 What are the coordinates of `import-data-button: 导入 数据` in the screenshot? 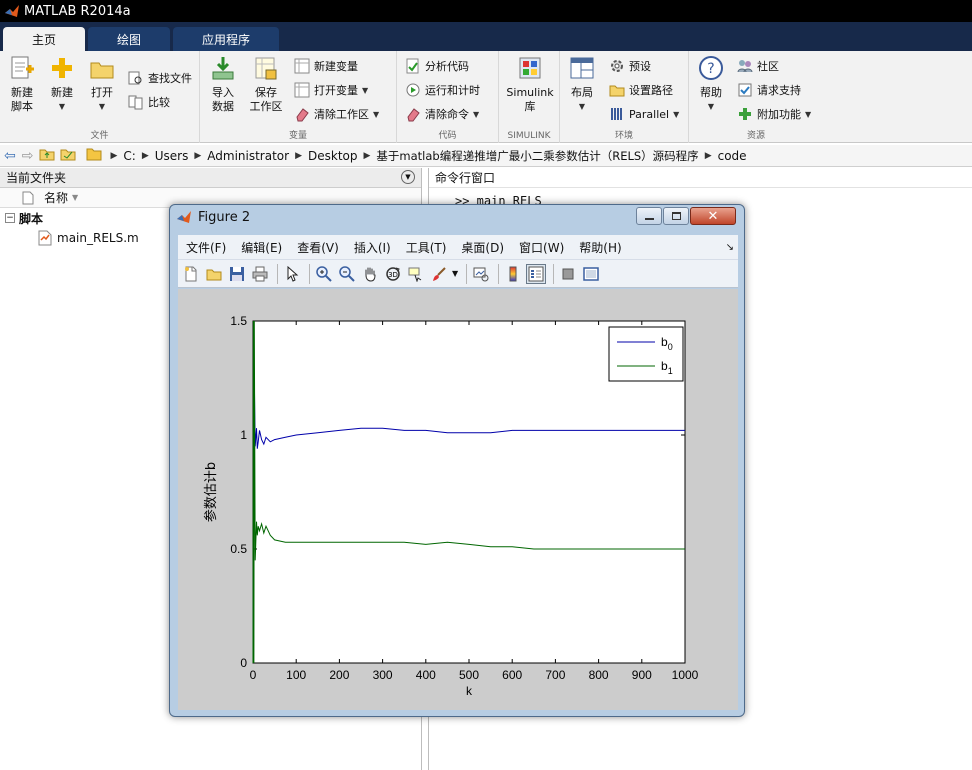 It's located at (223, 84).